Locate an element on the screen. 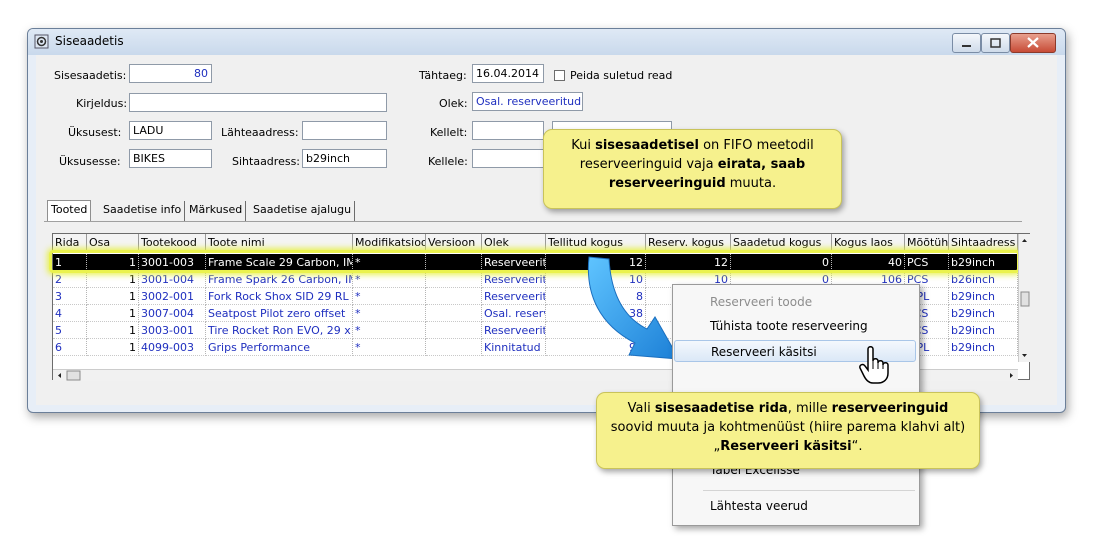  column-header: Rida is located at coordinates (70, 242).